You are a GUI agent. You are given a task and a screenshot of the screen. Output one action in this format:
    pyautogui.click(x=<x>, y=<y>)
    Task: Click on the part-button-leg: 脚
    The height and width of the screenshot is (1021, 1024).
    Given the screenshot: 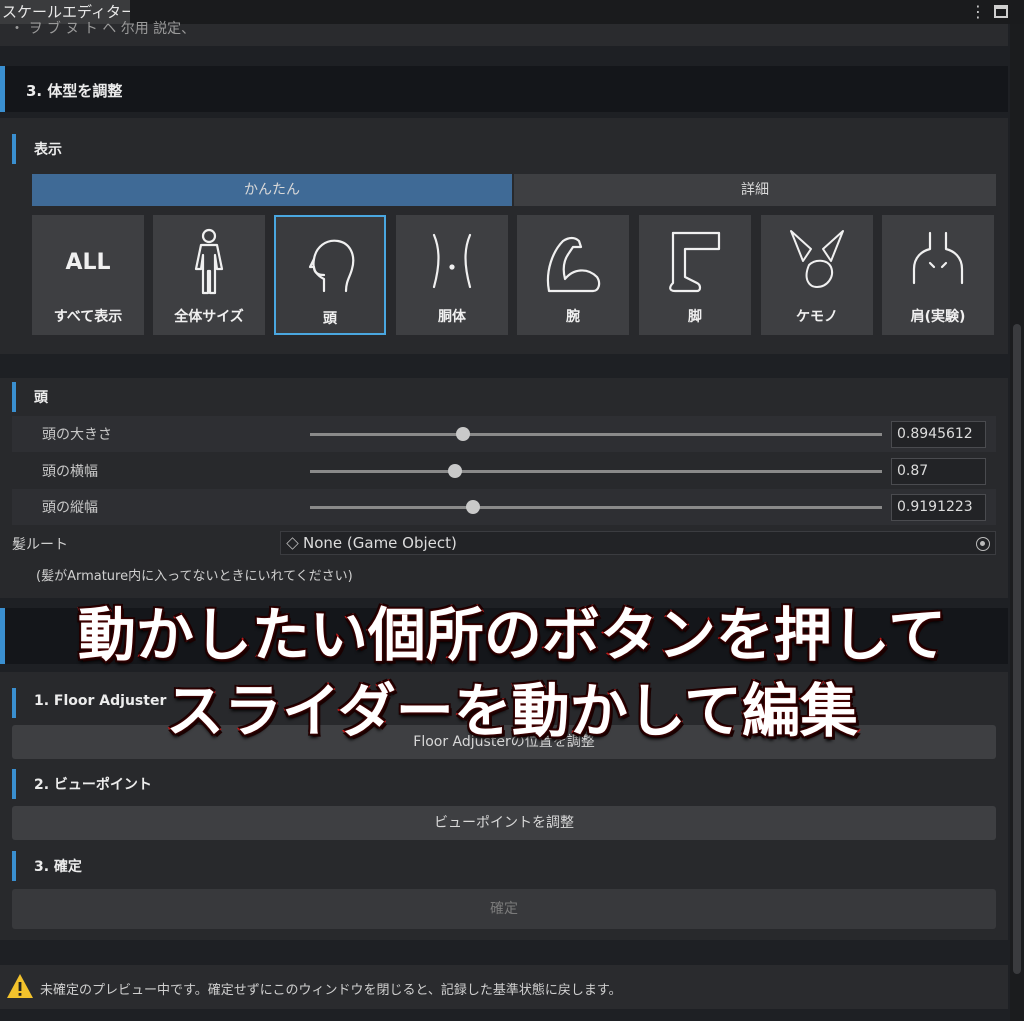 What is the action you would take?
    pyautogui.click(x=695, y=275)
    